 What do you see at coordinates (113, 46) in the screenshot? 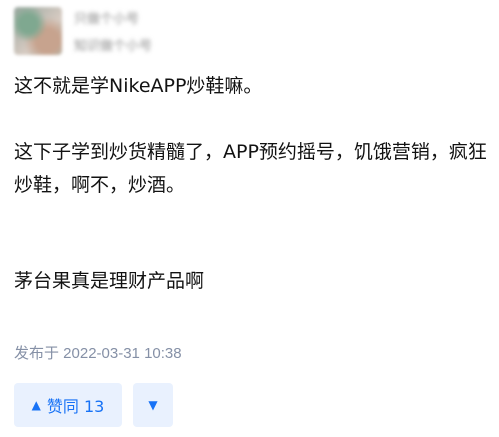
I see `author-headline: 知识做个小号` at bounding box center [113, 46].